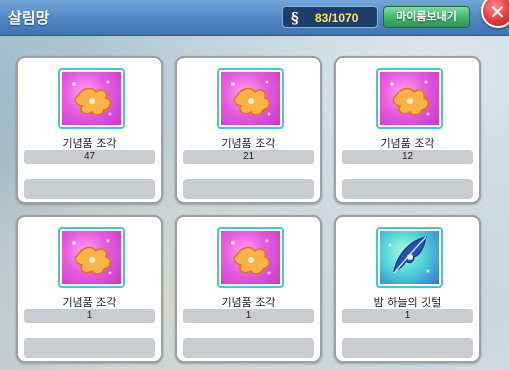  What do you see at coordinates (409, 255) in the screenshot?
I see `feather-icon` at bounding box center [409, 255].